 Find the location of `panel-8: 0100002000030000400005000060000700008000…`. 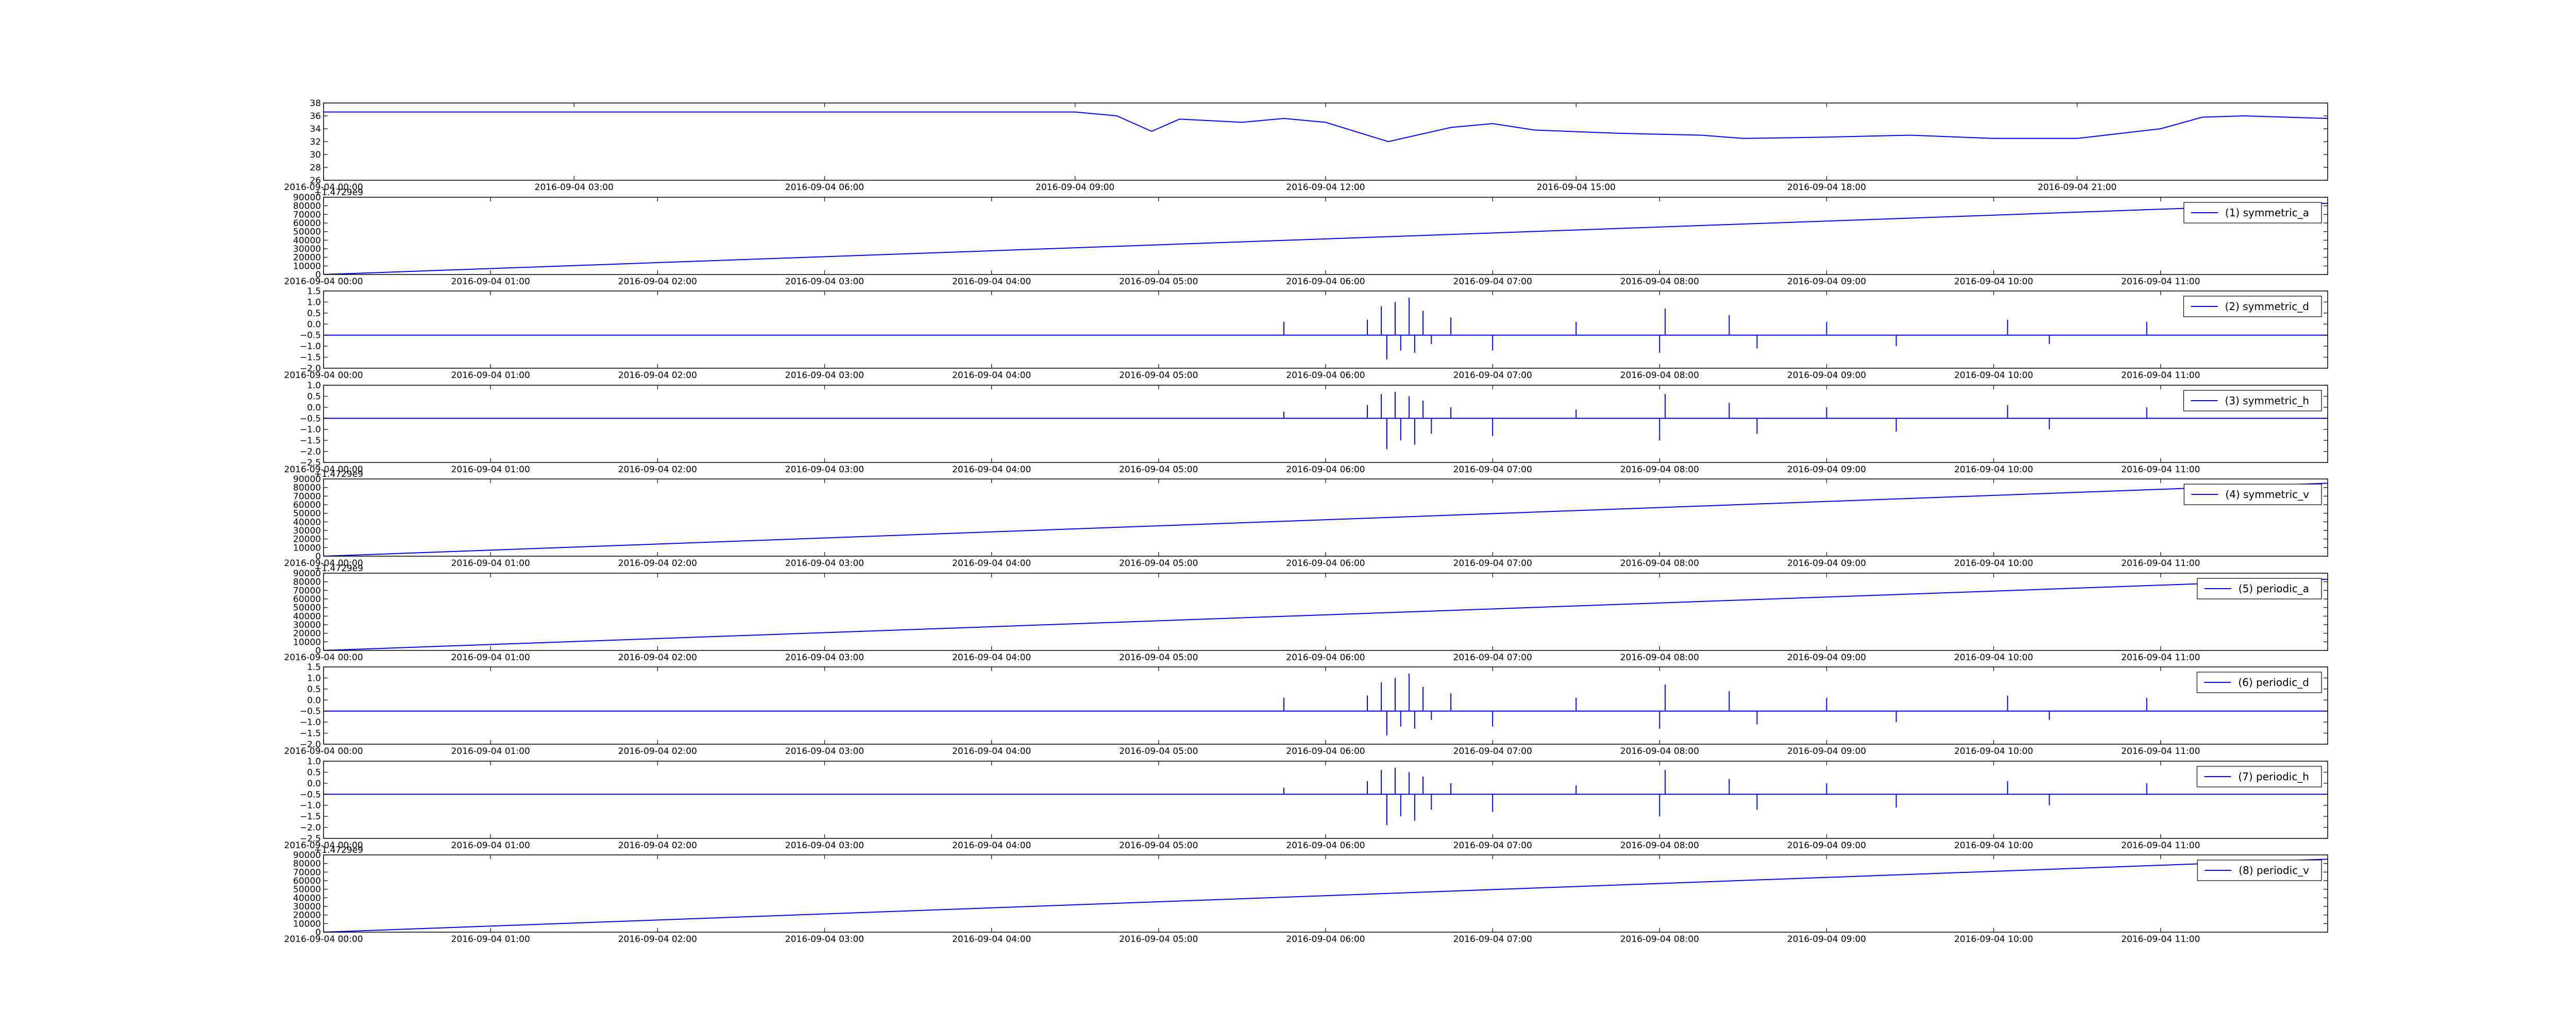

panel-8: 0100002000030000400005000060000700008000… is located at coordinates (1306, 895).